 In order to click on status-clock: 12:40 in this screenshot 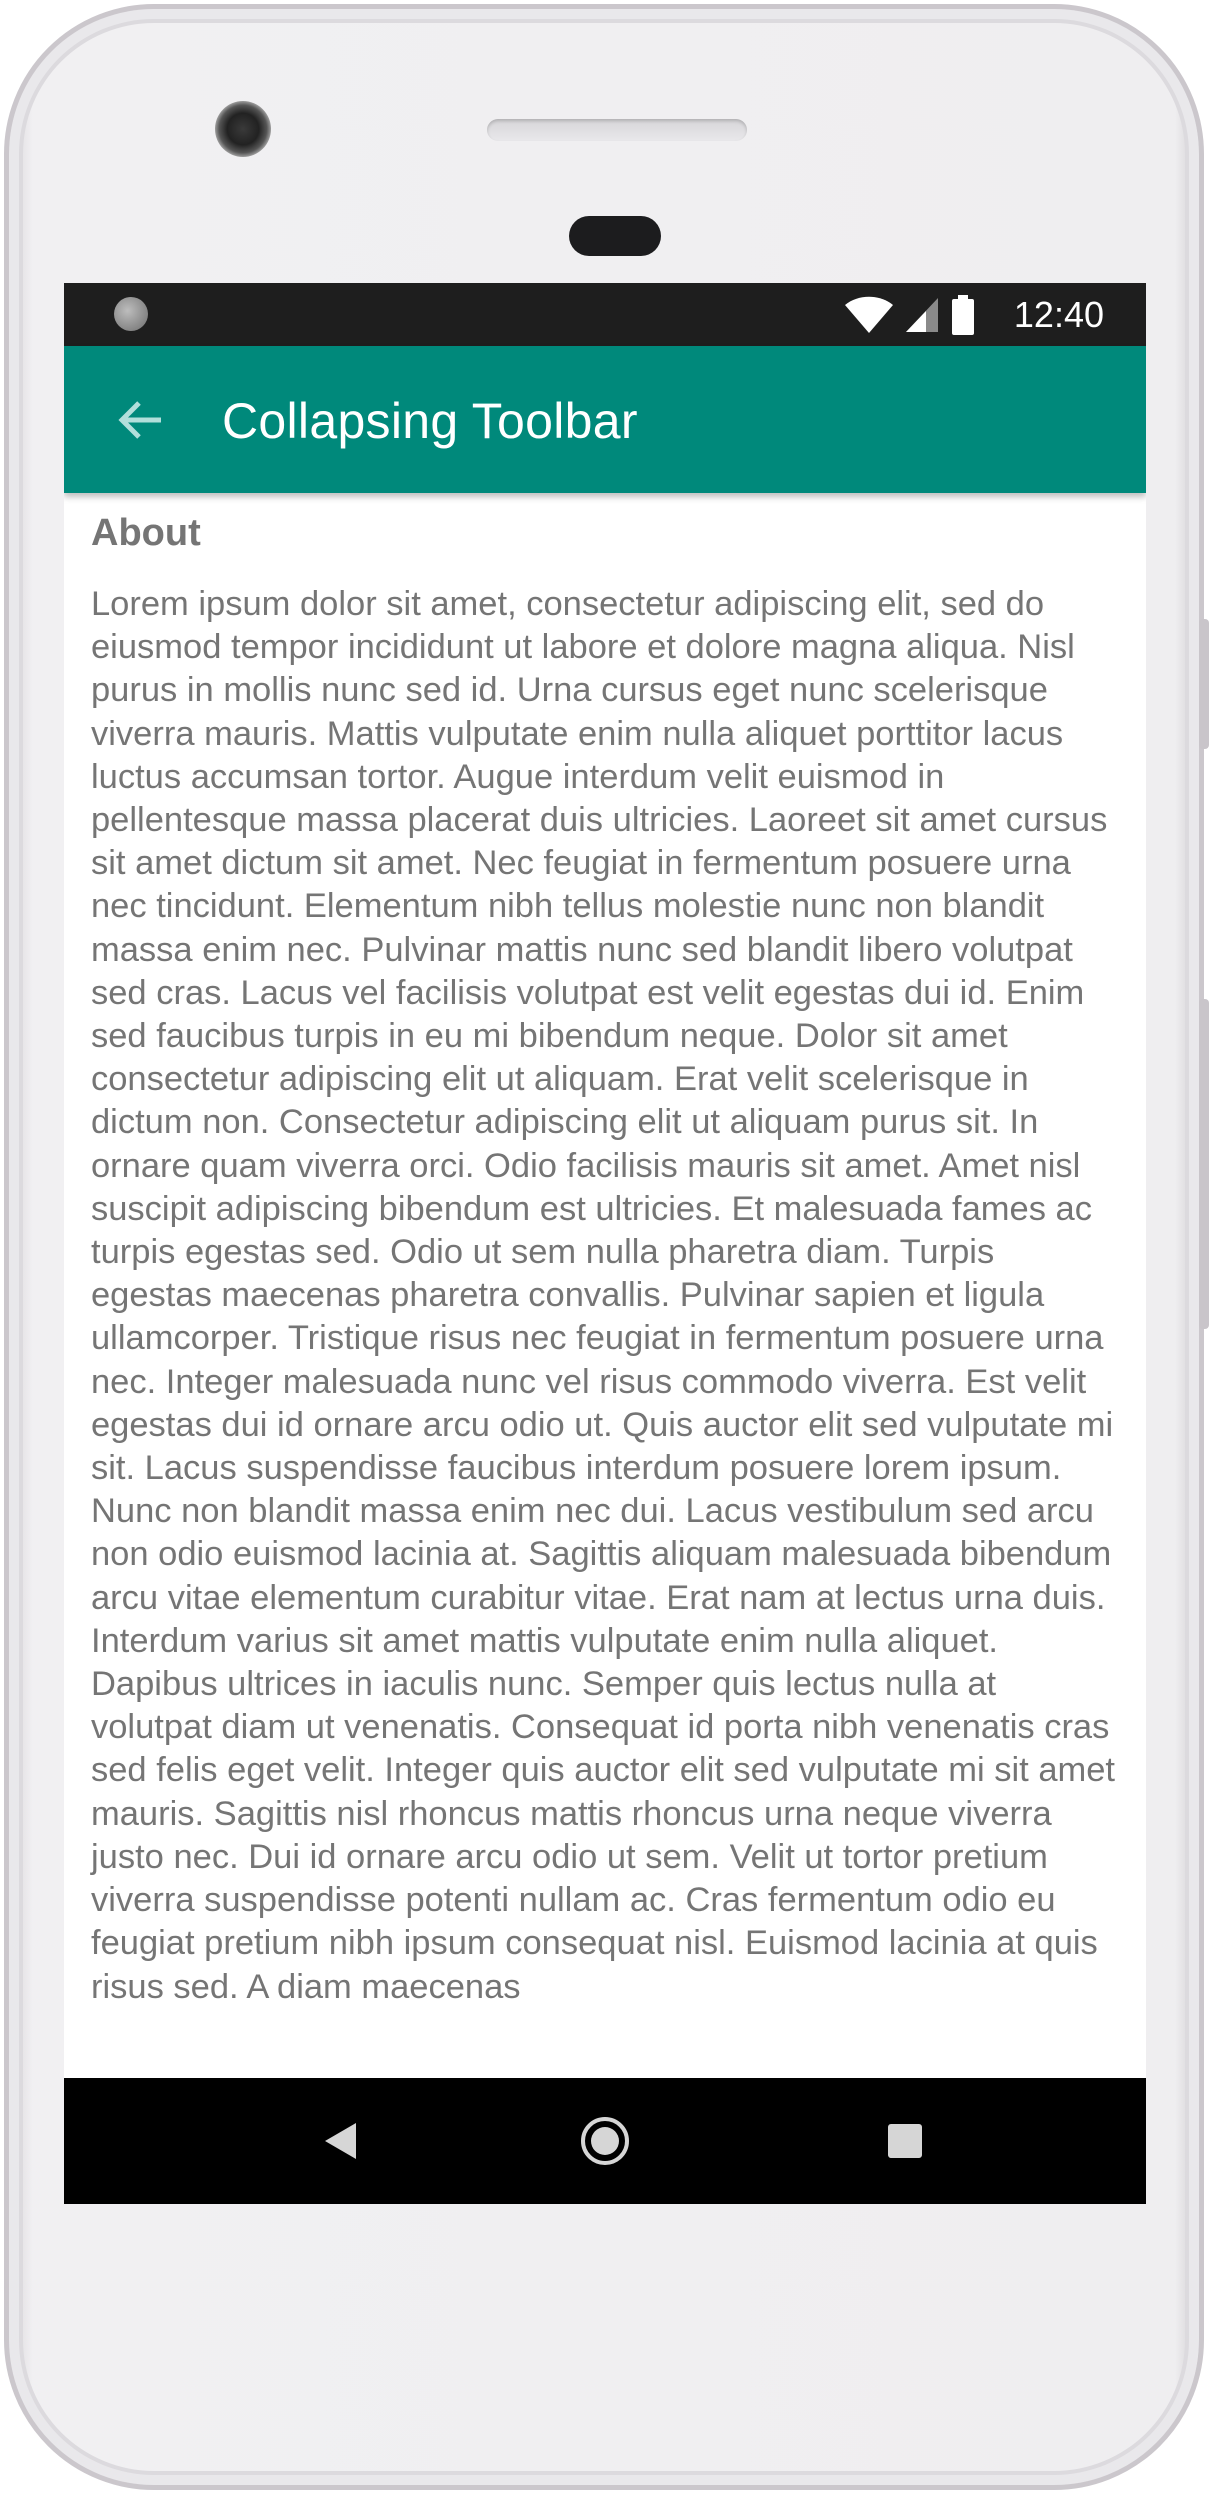, I will do `click(1058, 314)`.